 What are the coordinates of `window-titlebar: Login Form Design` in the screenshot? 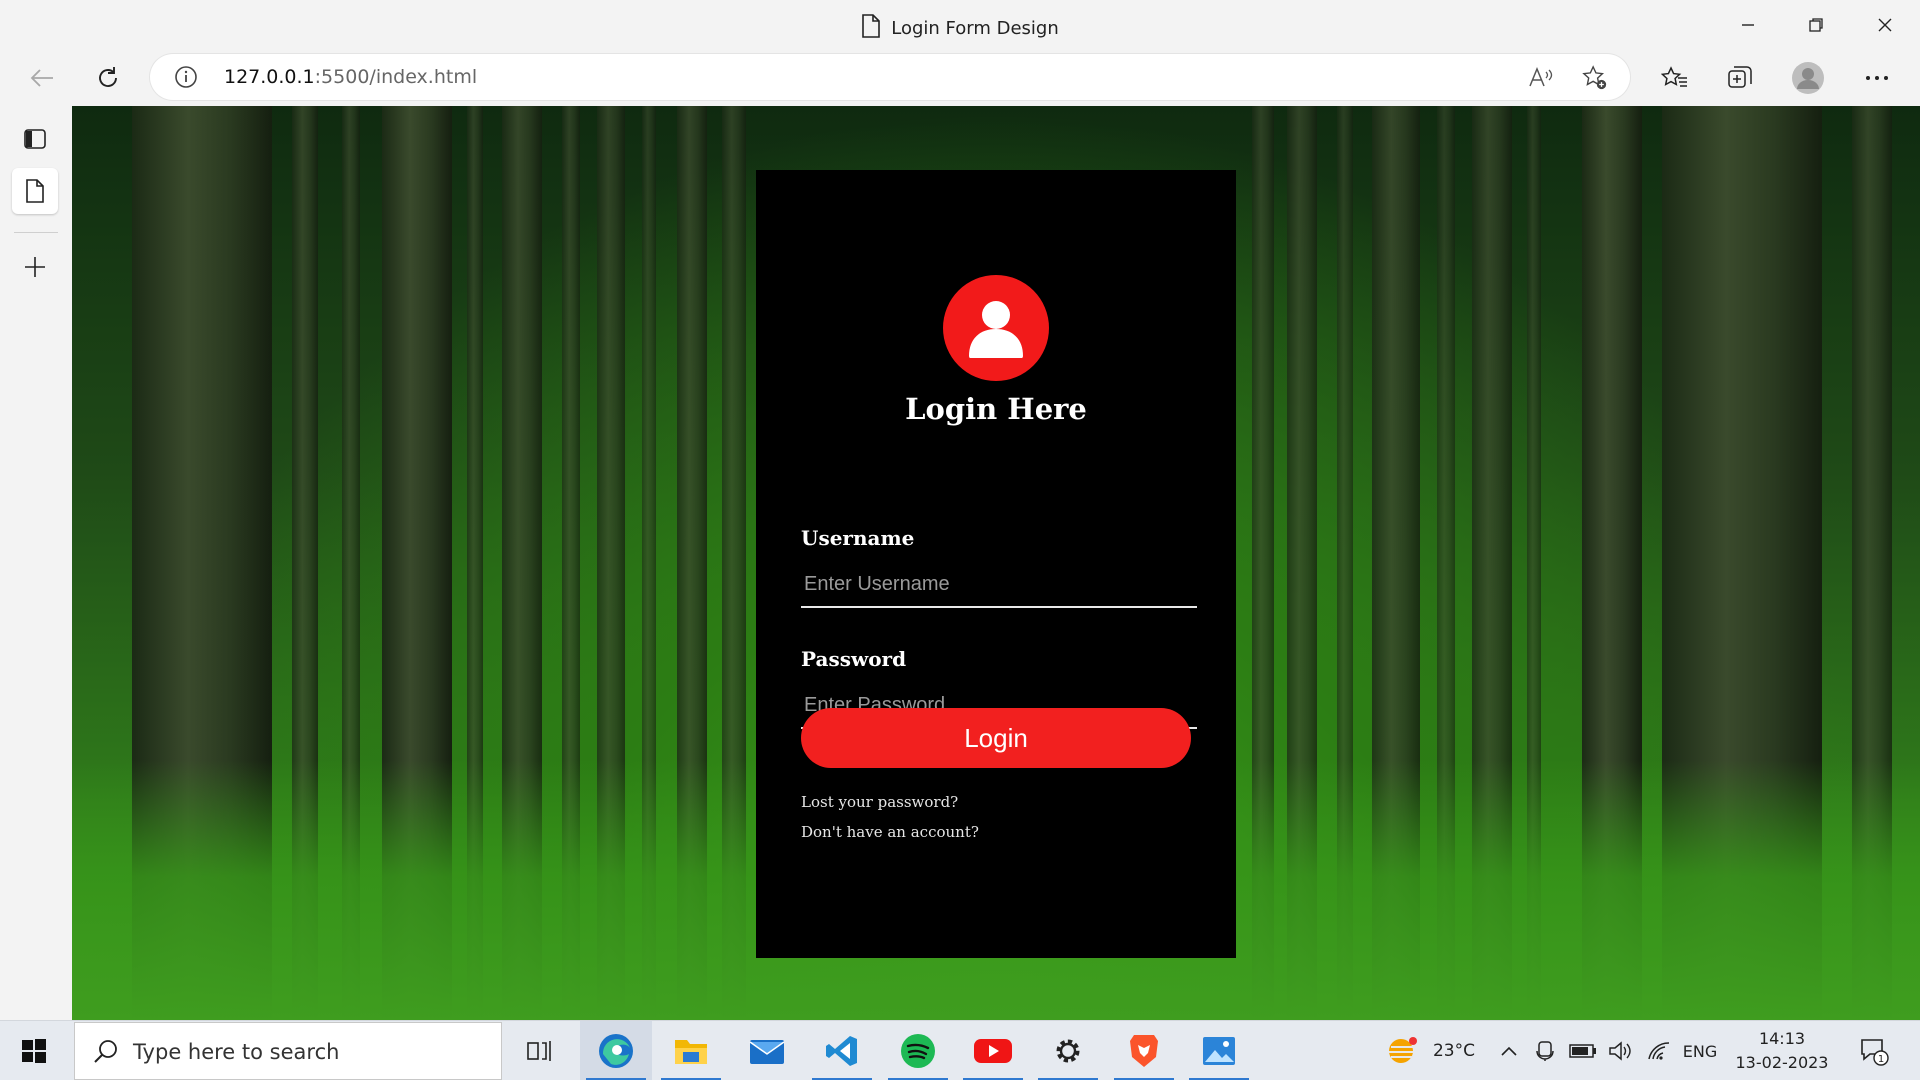 It's located at (960, 25).